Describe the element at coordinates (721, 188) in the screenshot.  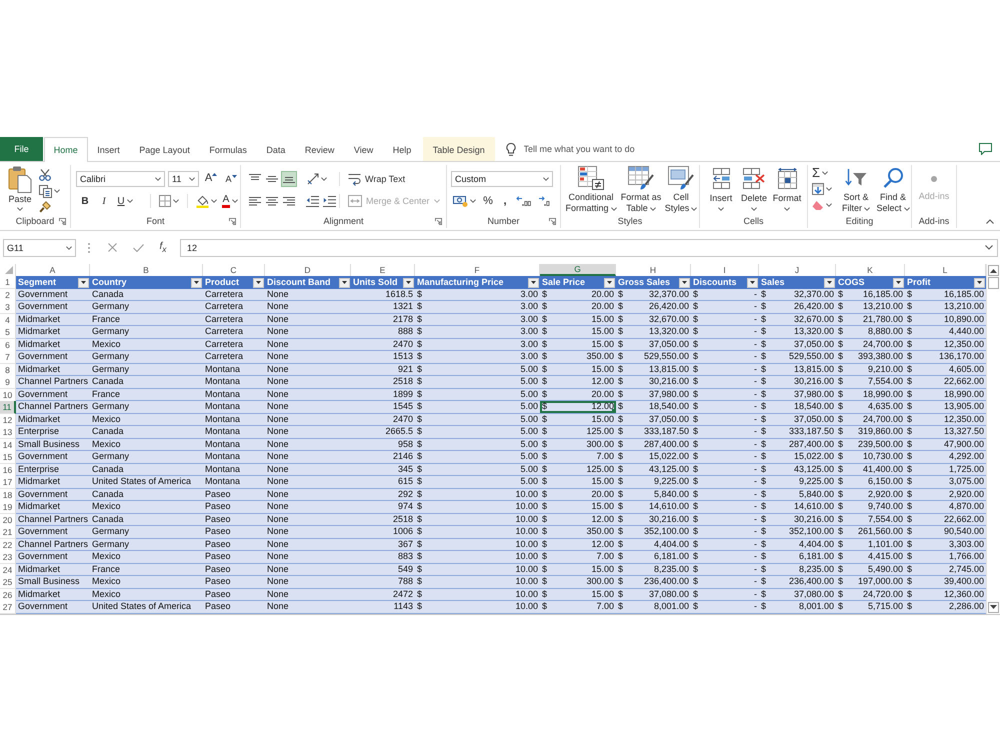
I see `cells-button: Insert` at that location.